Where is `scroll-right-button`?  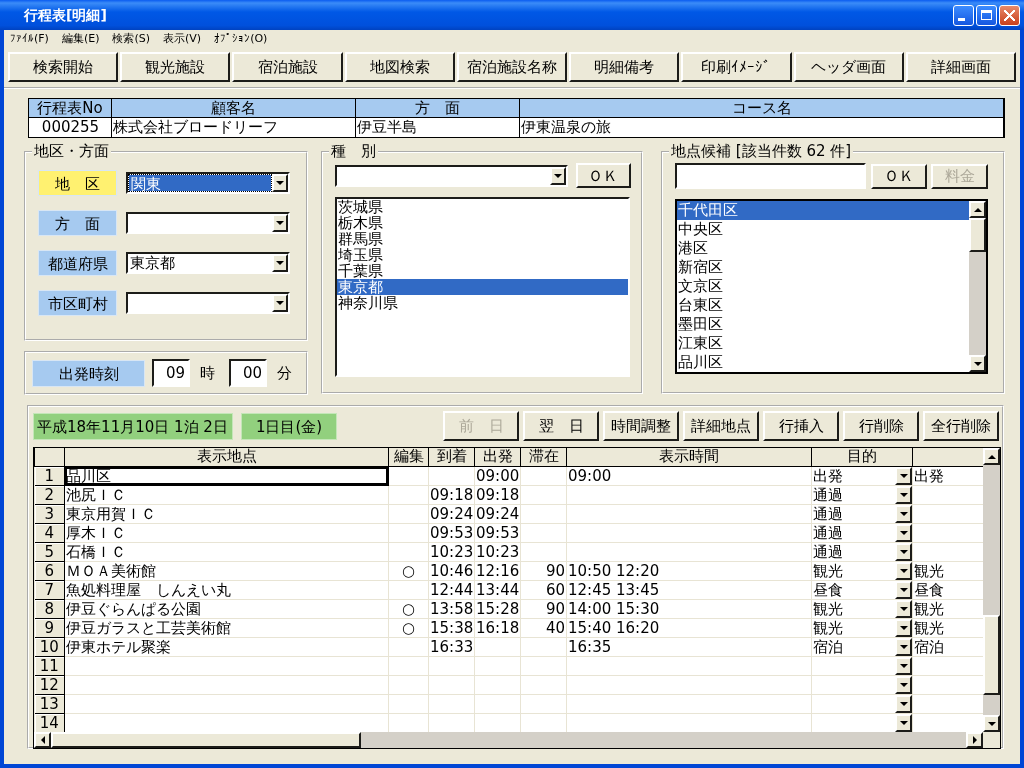
scroll-right-button is located at coordinates (974, 740).